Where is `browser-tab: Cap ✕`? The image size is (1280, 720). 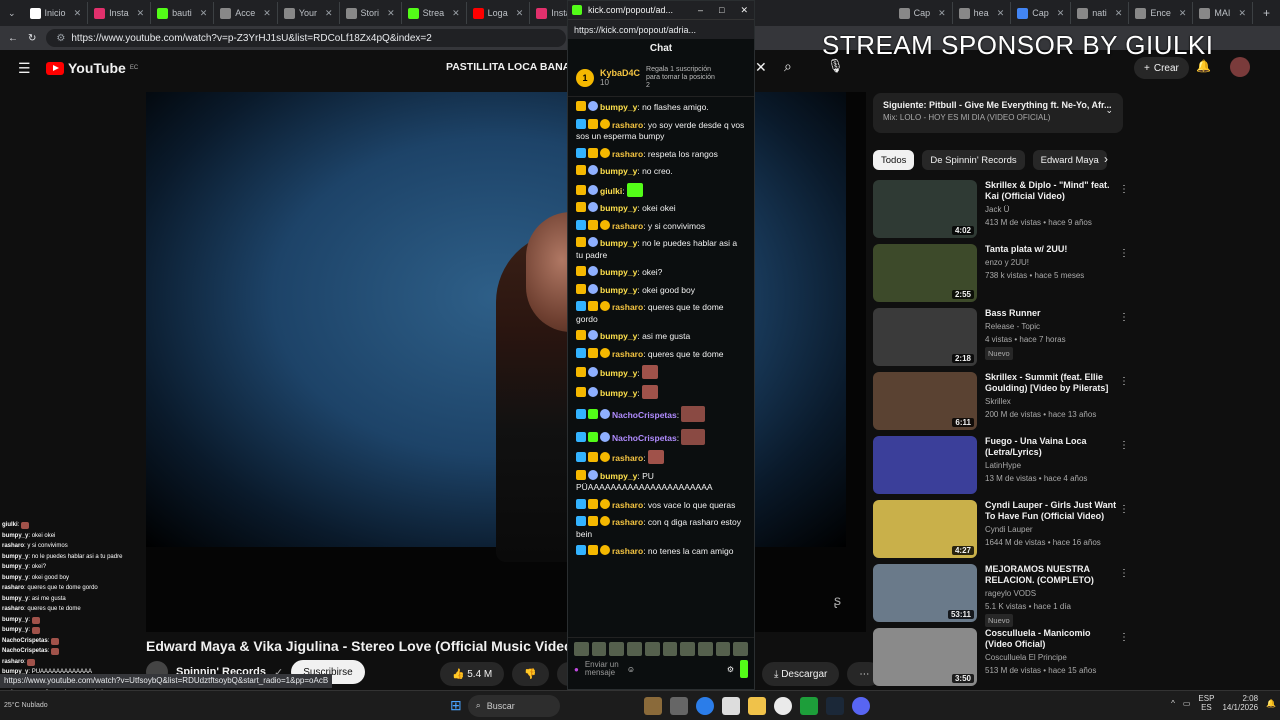 browser-tab: Cap ✕ is located at coordinates (1041, 13).